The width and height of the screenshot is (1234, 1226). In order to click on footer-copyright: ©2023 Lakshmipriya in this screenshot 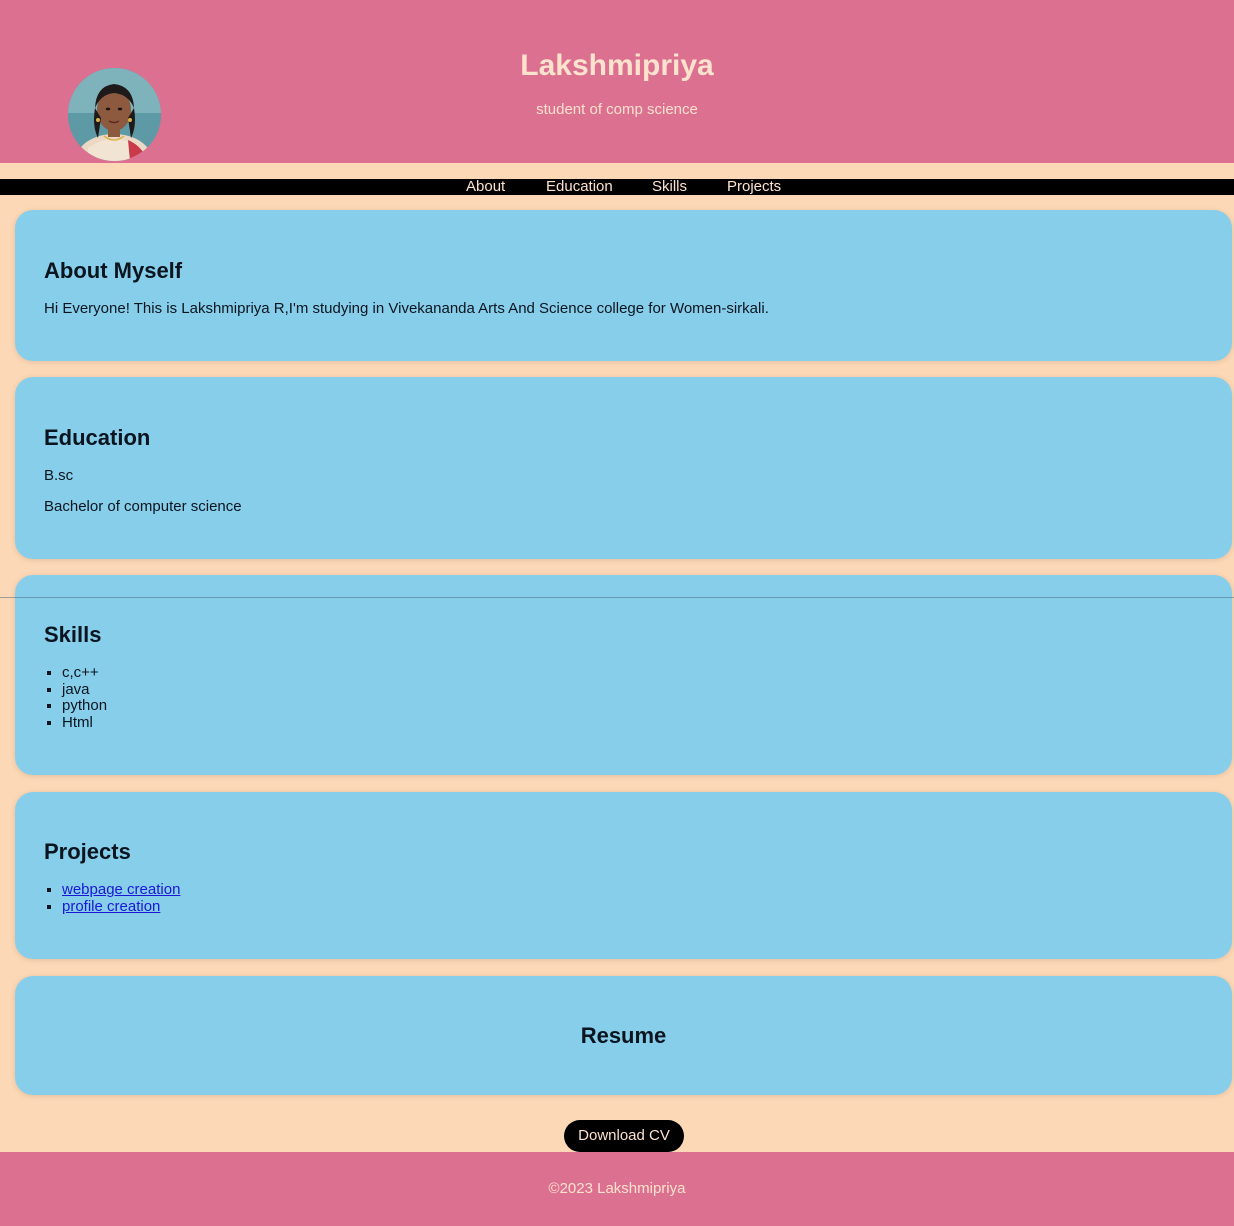, I will do `click(617, 1188)`.